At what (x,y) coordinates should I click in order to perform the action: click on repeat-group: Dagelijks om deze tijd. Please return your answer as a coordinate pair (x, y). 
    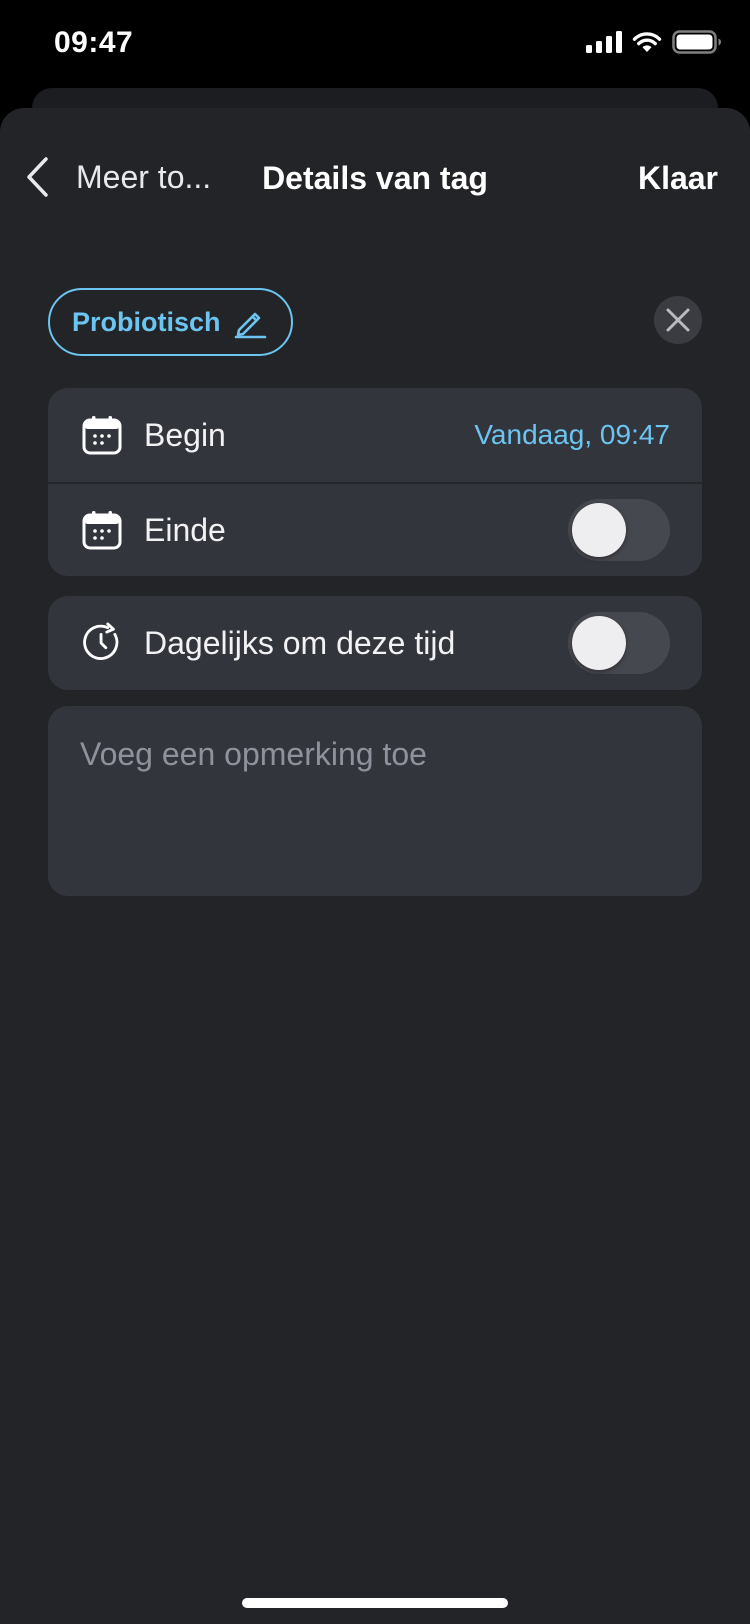
    Looking at the image, I should click on (375, 643).